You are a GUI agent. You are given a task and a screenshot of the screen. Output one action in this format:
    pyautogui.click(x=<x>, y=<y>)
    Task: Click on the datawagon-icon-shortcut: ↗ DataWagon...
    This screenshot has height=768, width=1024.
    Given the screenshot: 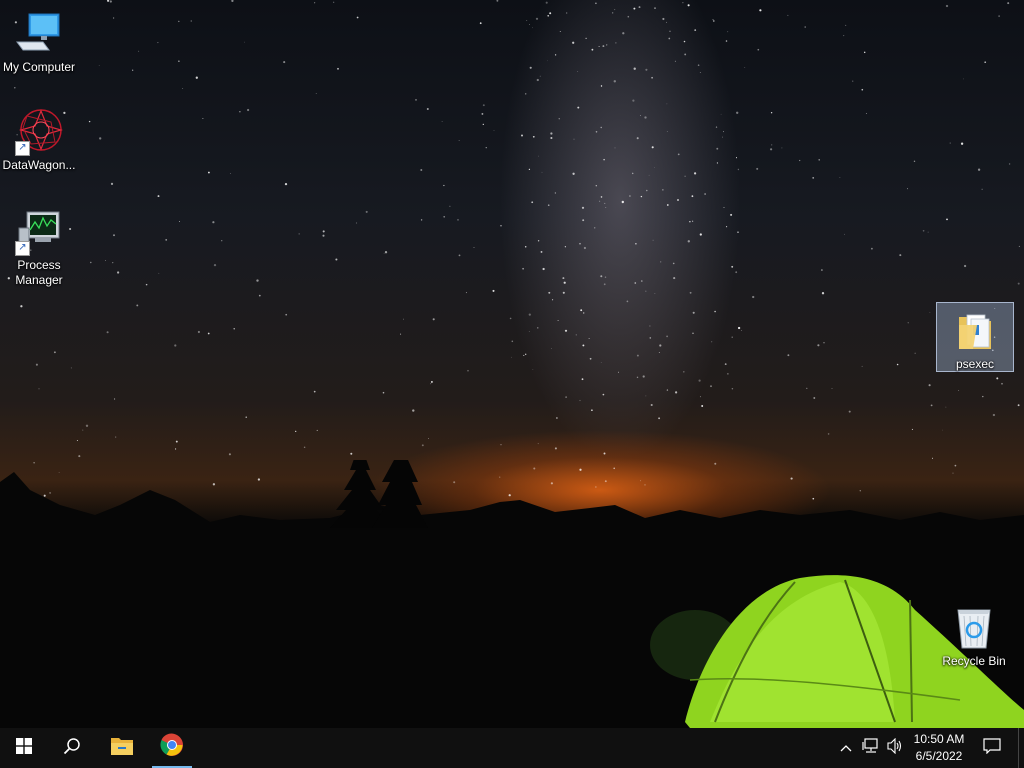 What is the action you would take?
    pyautogui.click(x=39, y=138)
    